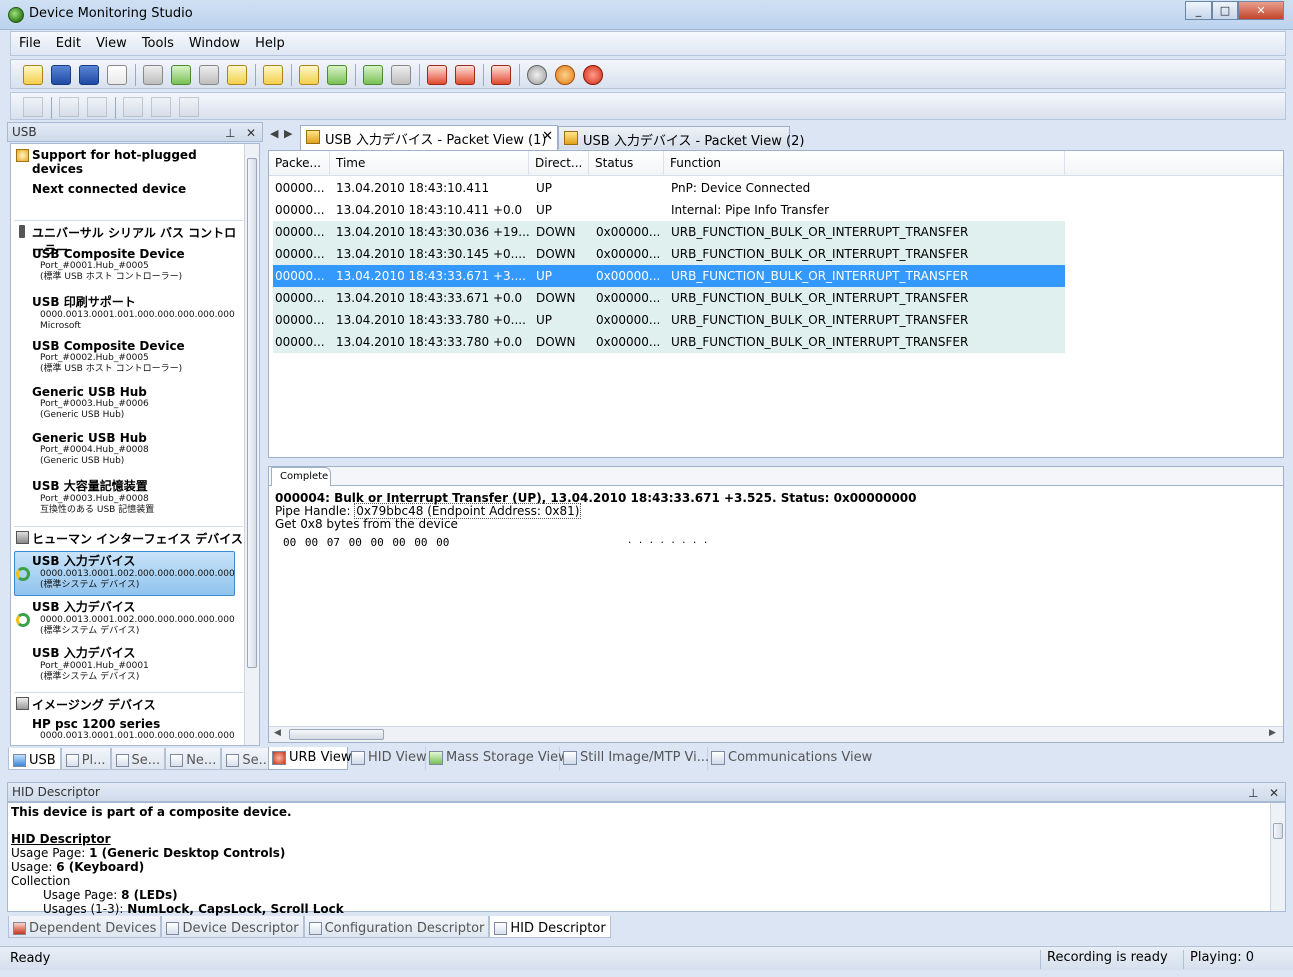  I want to click on detail-hscrollbar: ◀ ▶, so click(776, 734).